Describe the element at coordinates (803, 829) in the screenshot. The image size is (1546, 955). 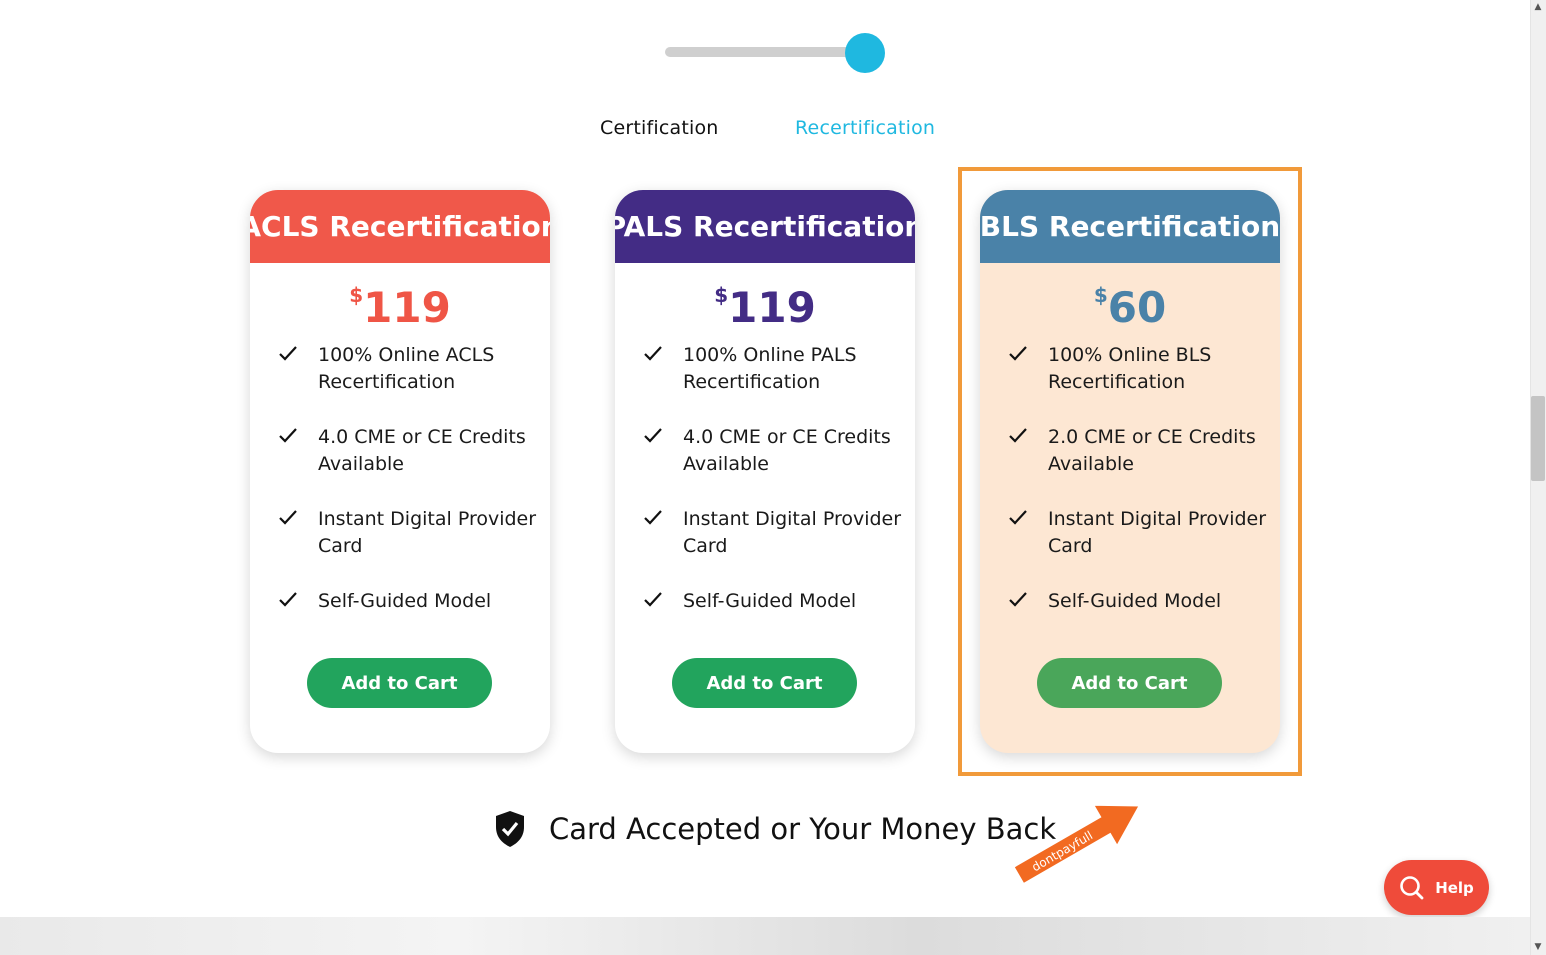
I see `guarantee-text: Card Accepted or Your Money Back` at that location.